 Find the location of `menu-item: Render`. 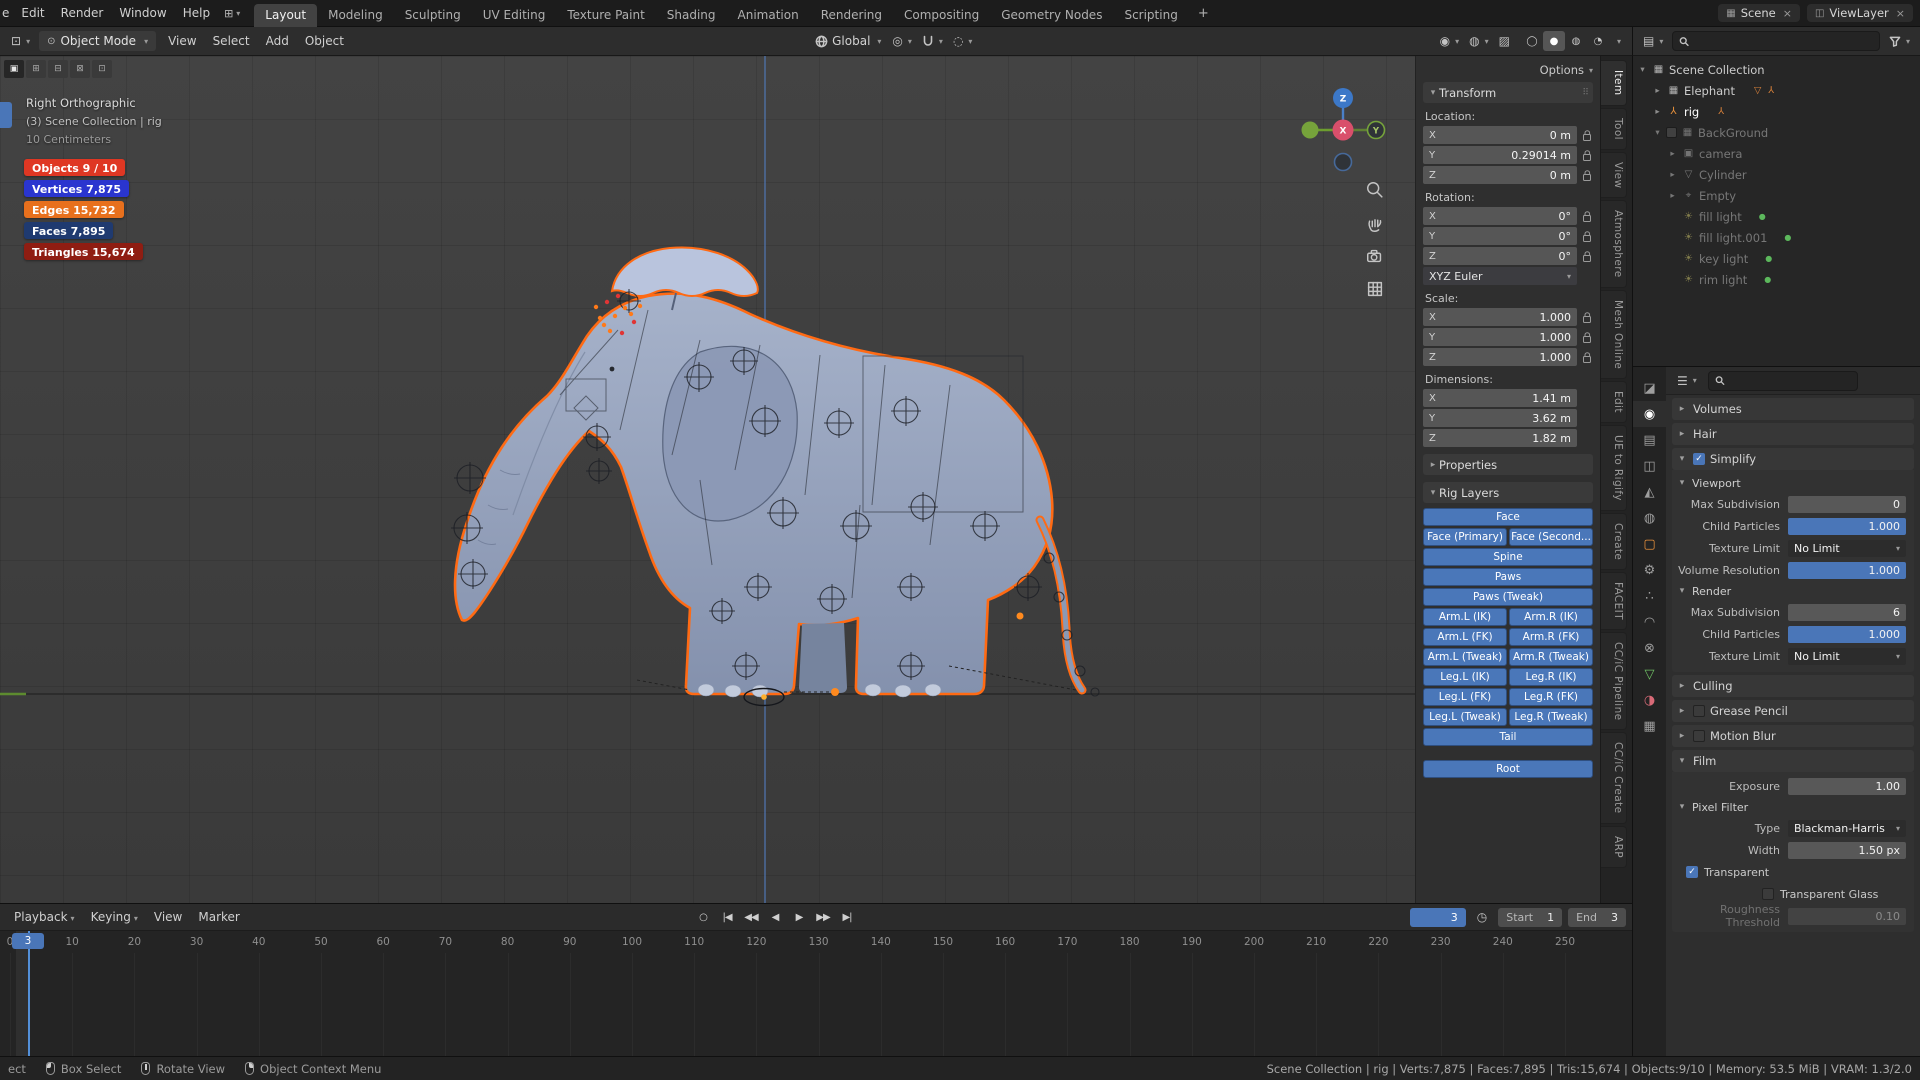

menu-item: Render is located at coordinates (82, 13).